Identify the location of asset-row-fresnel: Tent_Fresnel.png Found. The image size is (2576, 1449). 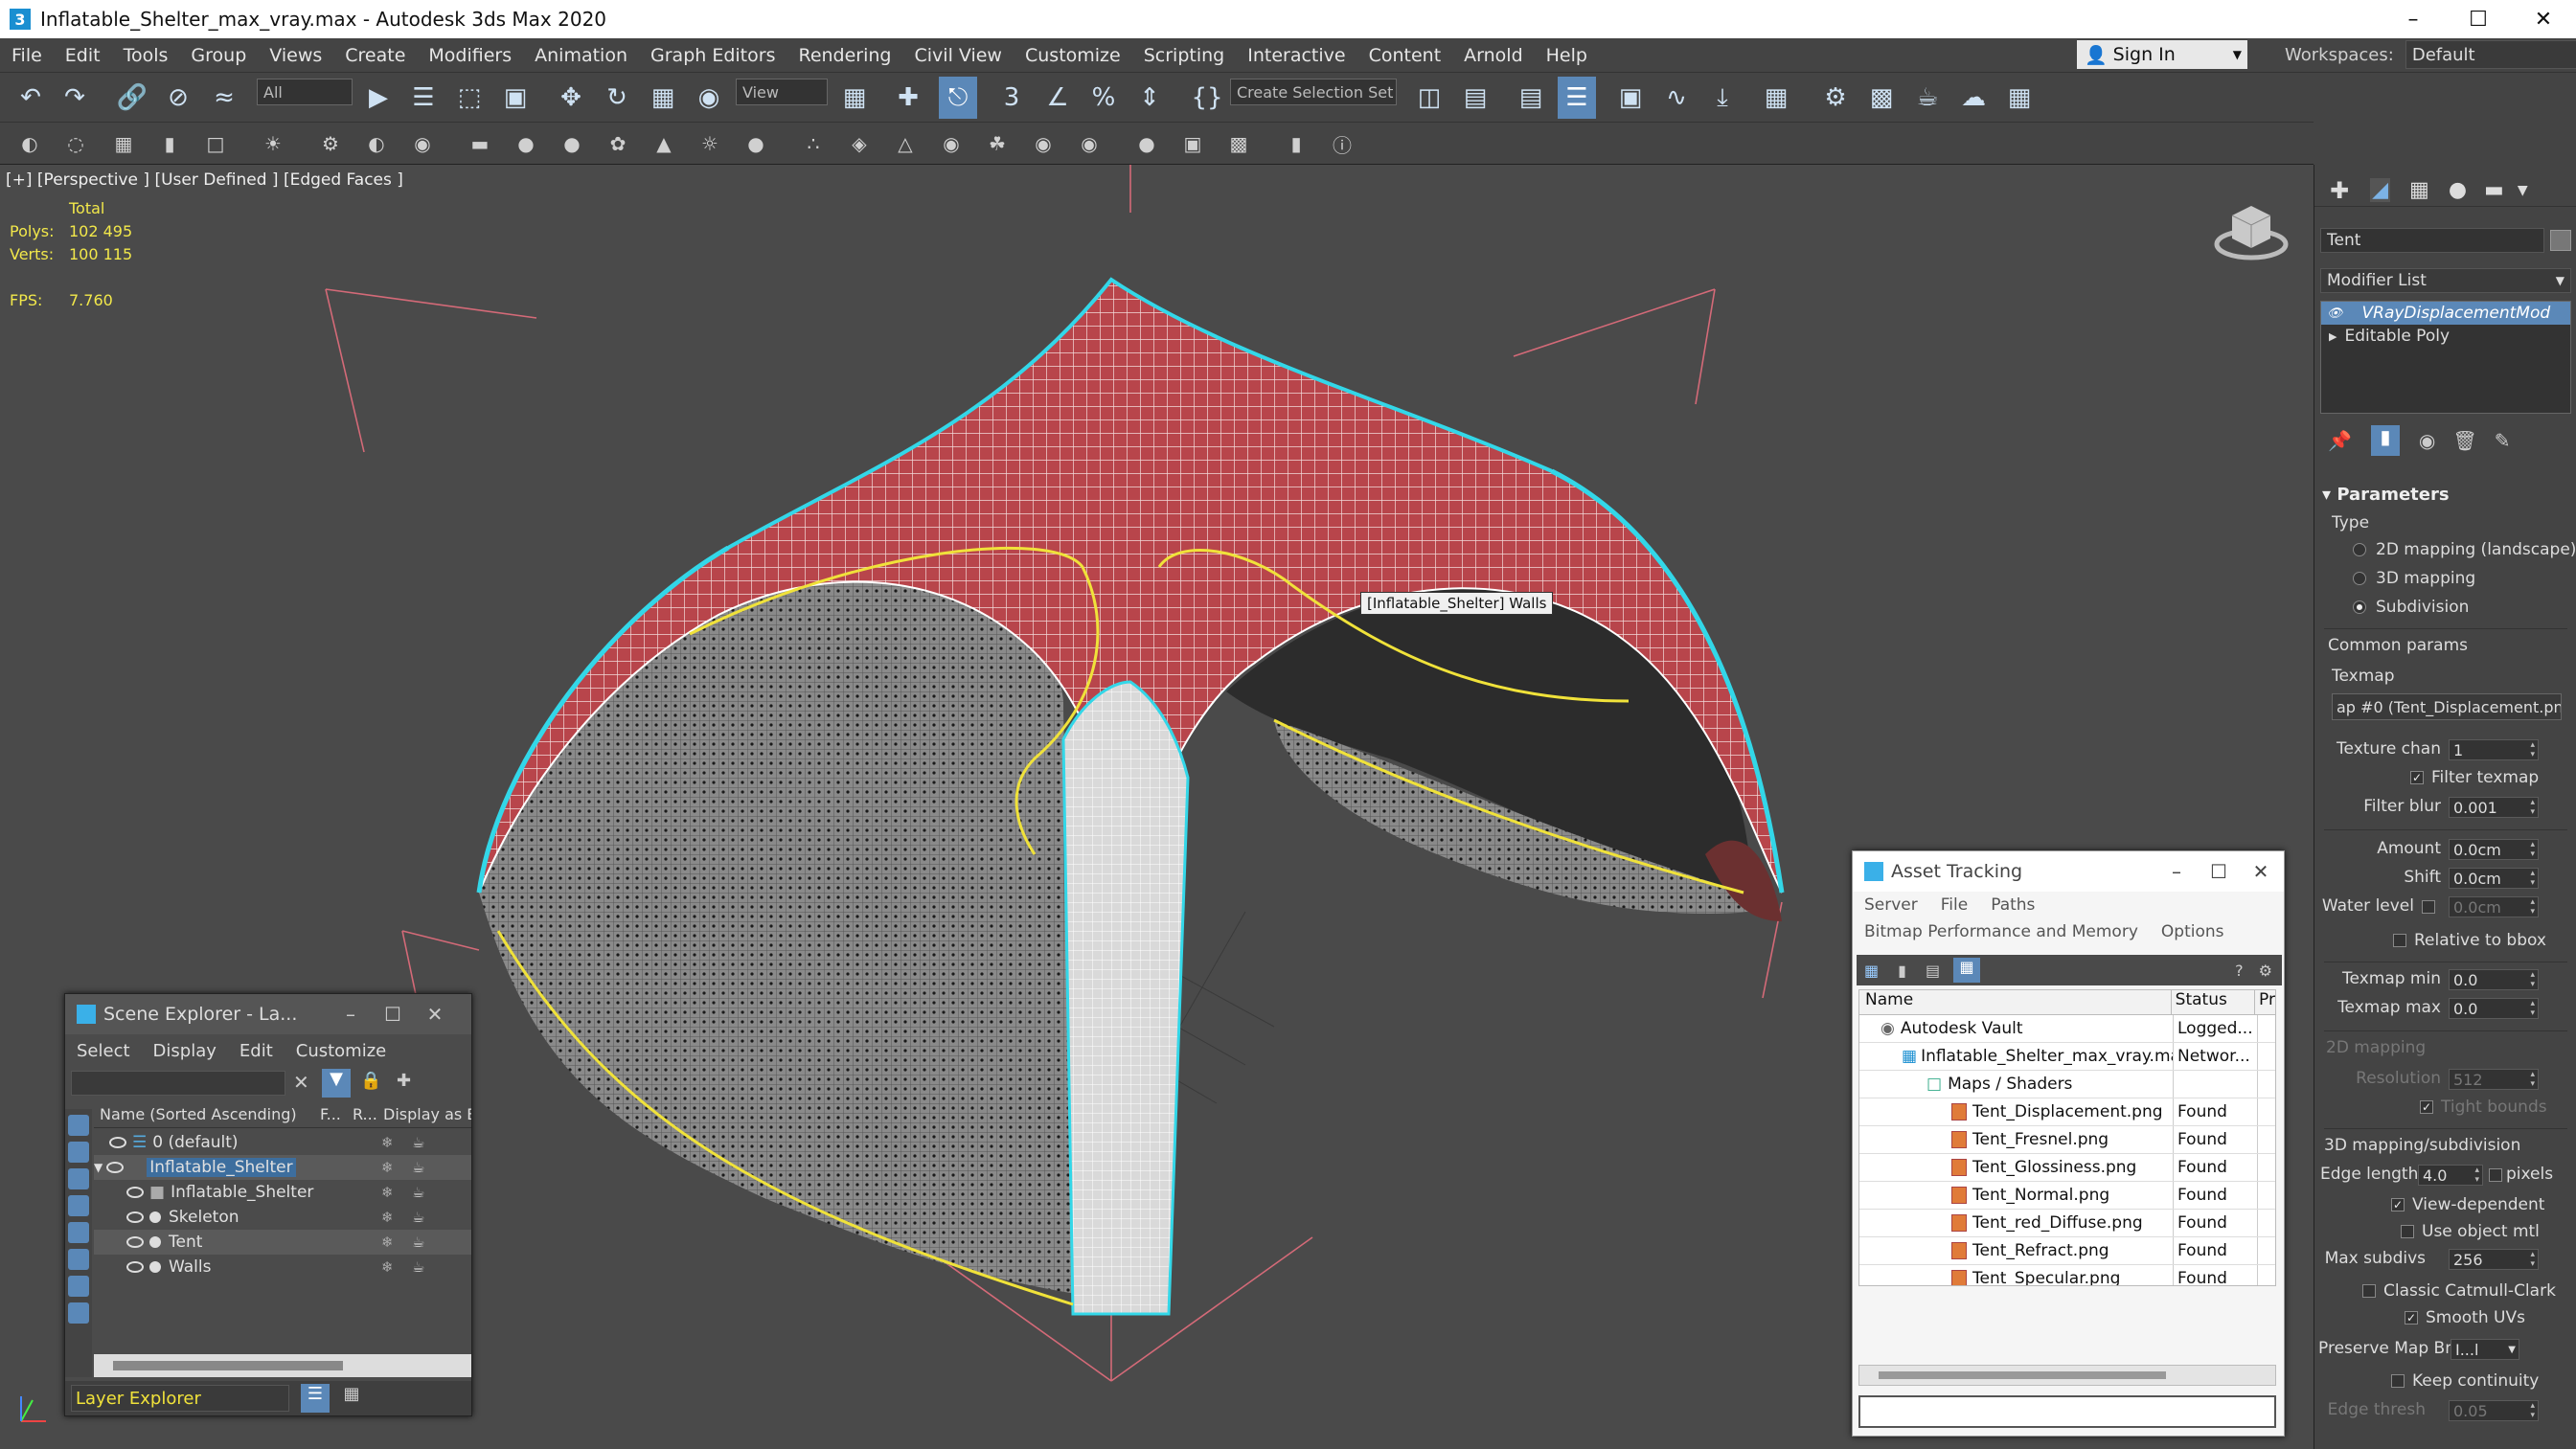
(2067, 1140).